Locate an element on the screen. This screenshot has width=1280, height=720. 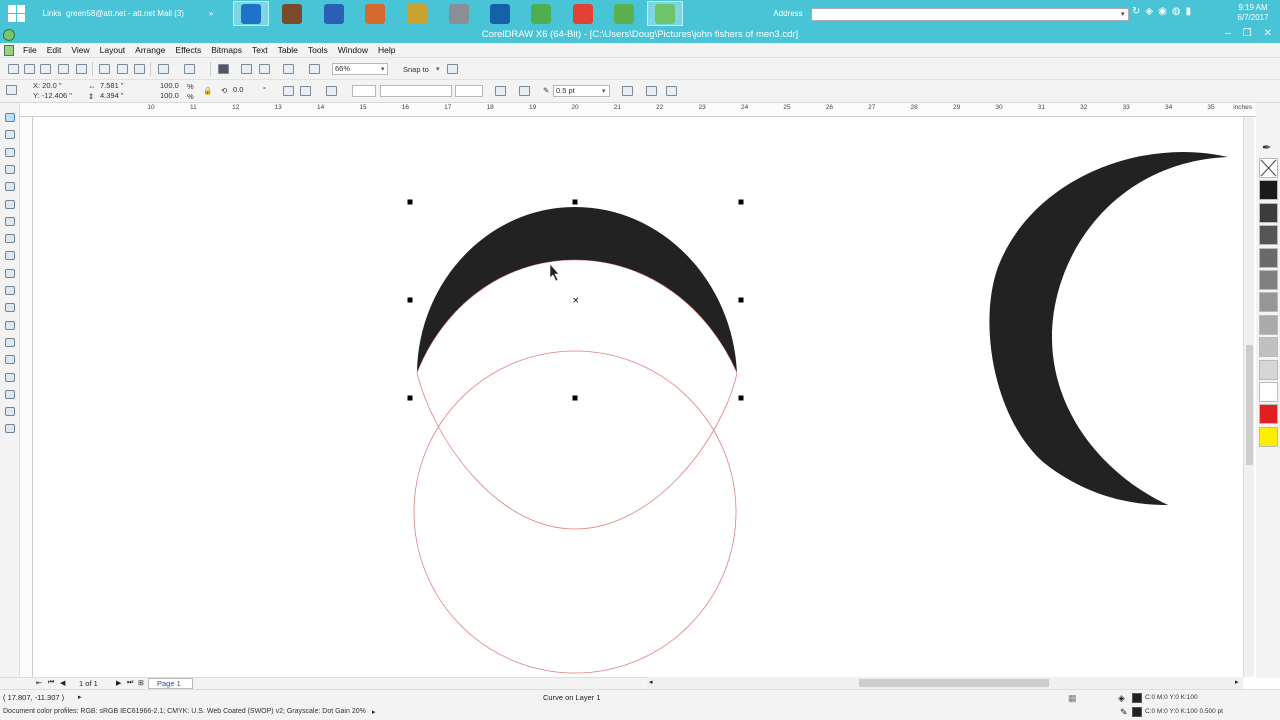
object-origin-icon is located at coordinates (11, 90).